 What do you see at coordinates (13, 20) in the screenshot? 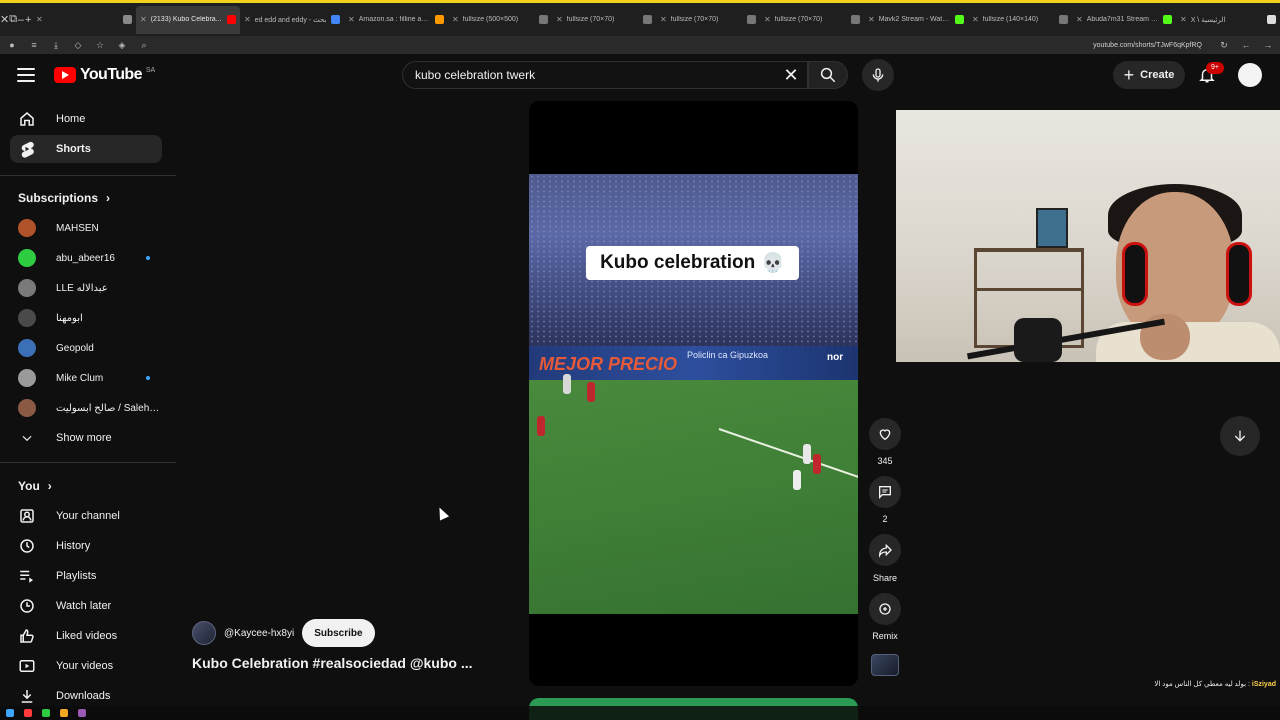
I see `tab-actions-icon: ⧉` at bounding box center [13, 20].